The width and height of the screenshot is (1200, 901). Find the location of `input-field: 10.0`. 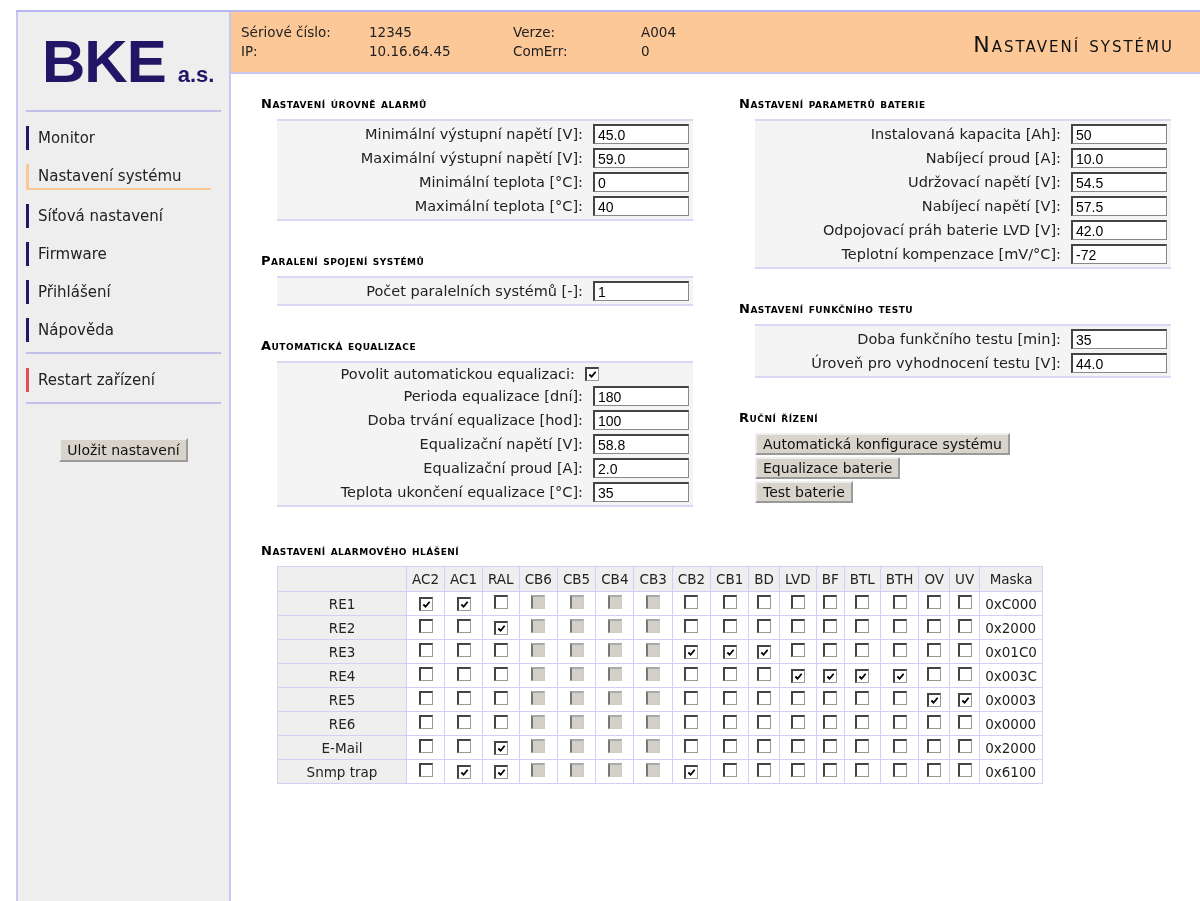

input-field: 10.0 is located at coordinates (1119, 158).